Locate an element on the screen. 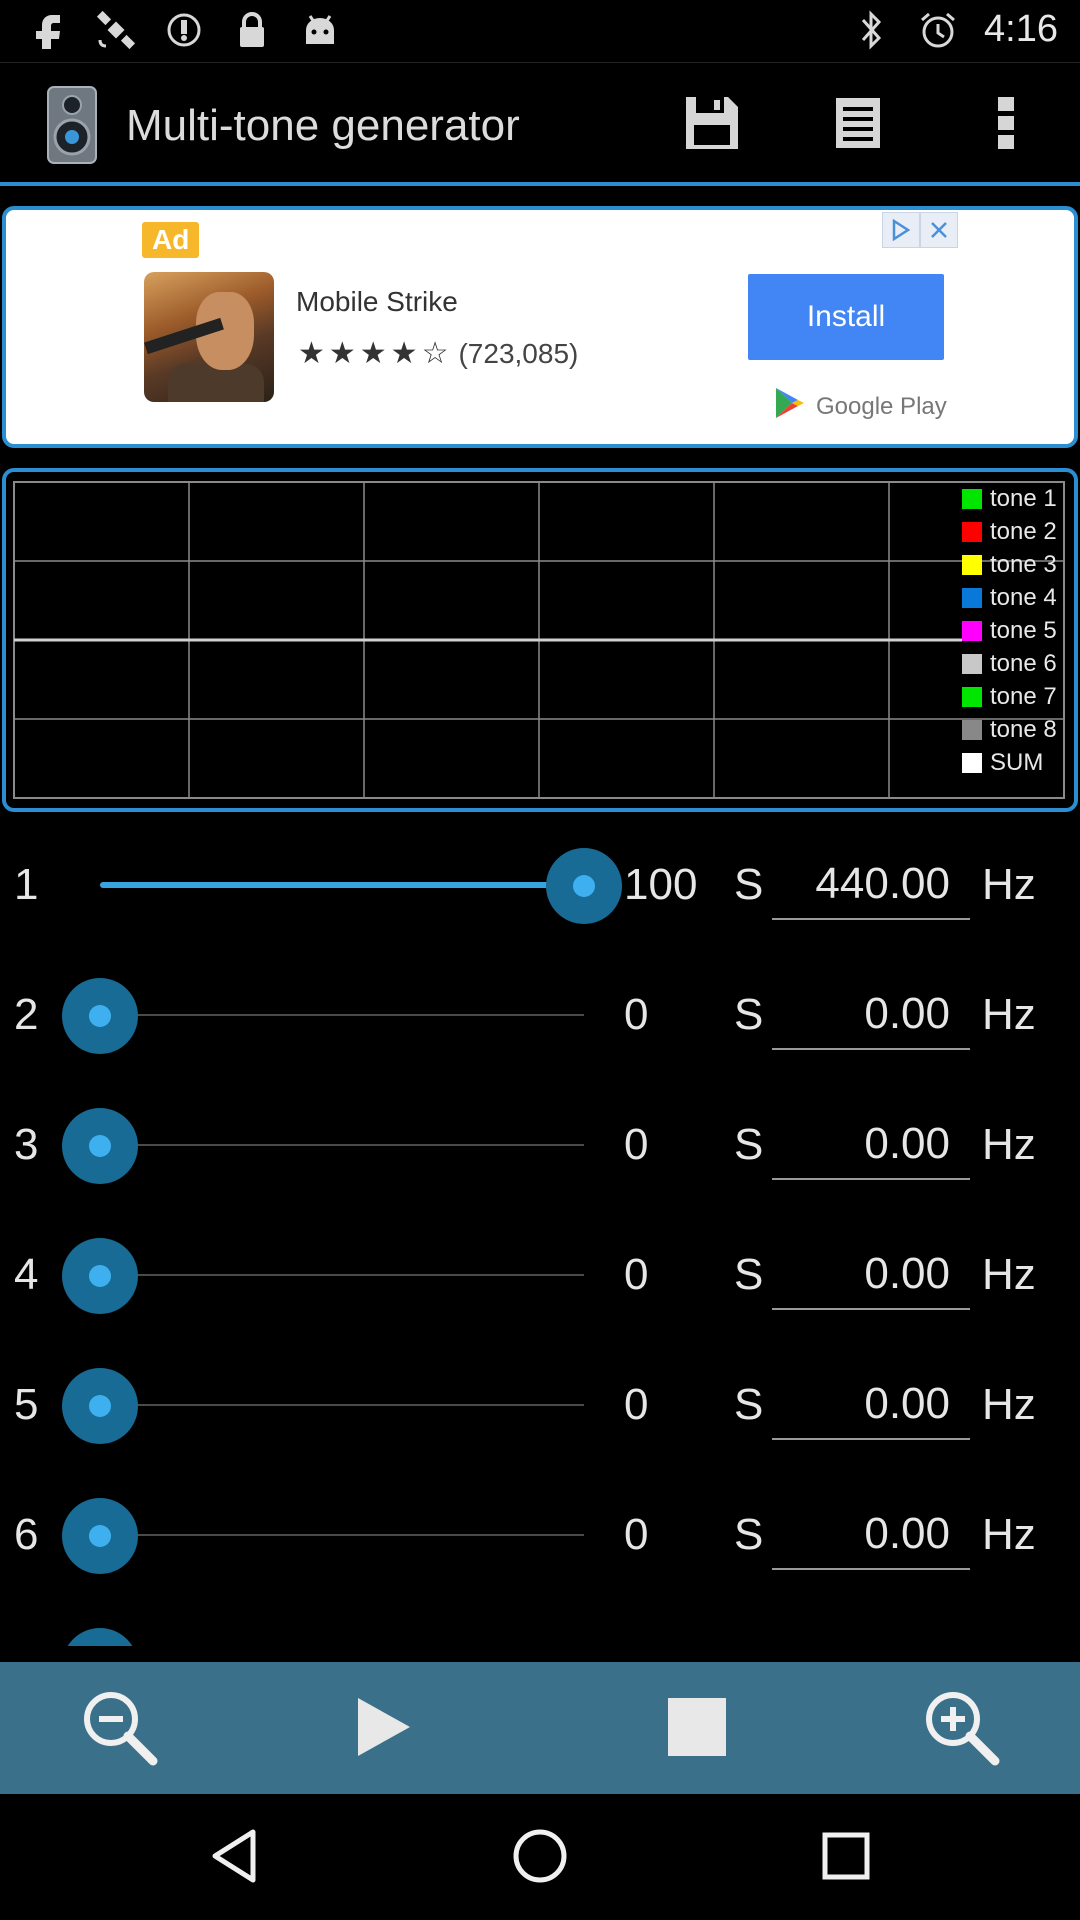  save-icon is located at coordinates (712, 125).